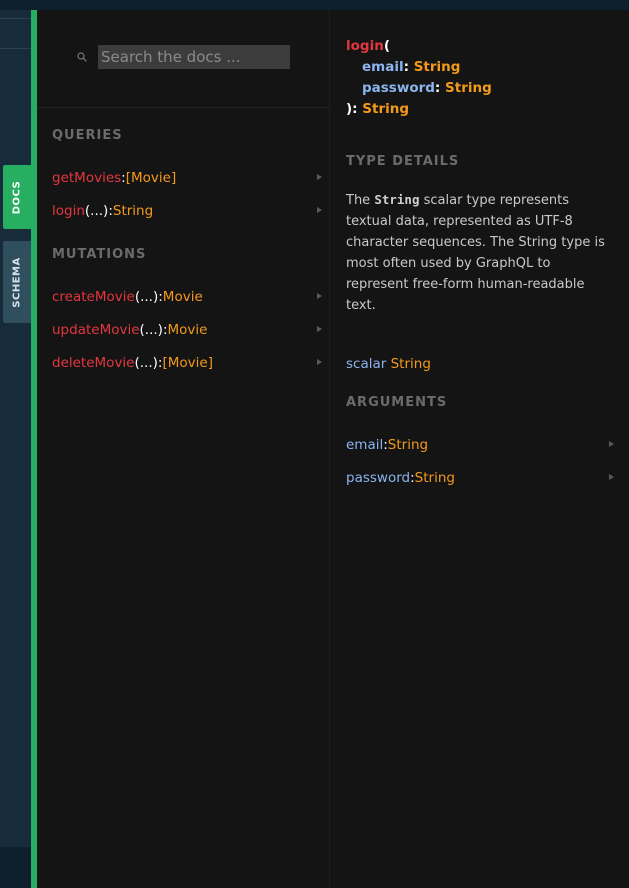 Image resolution: width=629 pixels, height=888 pixels. I want to click on tab-schema: SCHEMA, so click(17, 282).